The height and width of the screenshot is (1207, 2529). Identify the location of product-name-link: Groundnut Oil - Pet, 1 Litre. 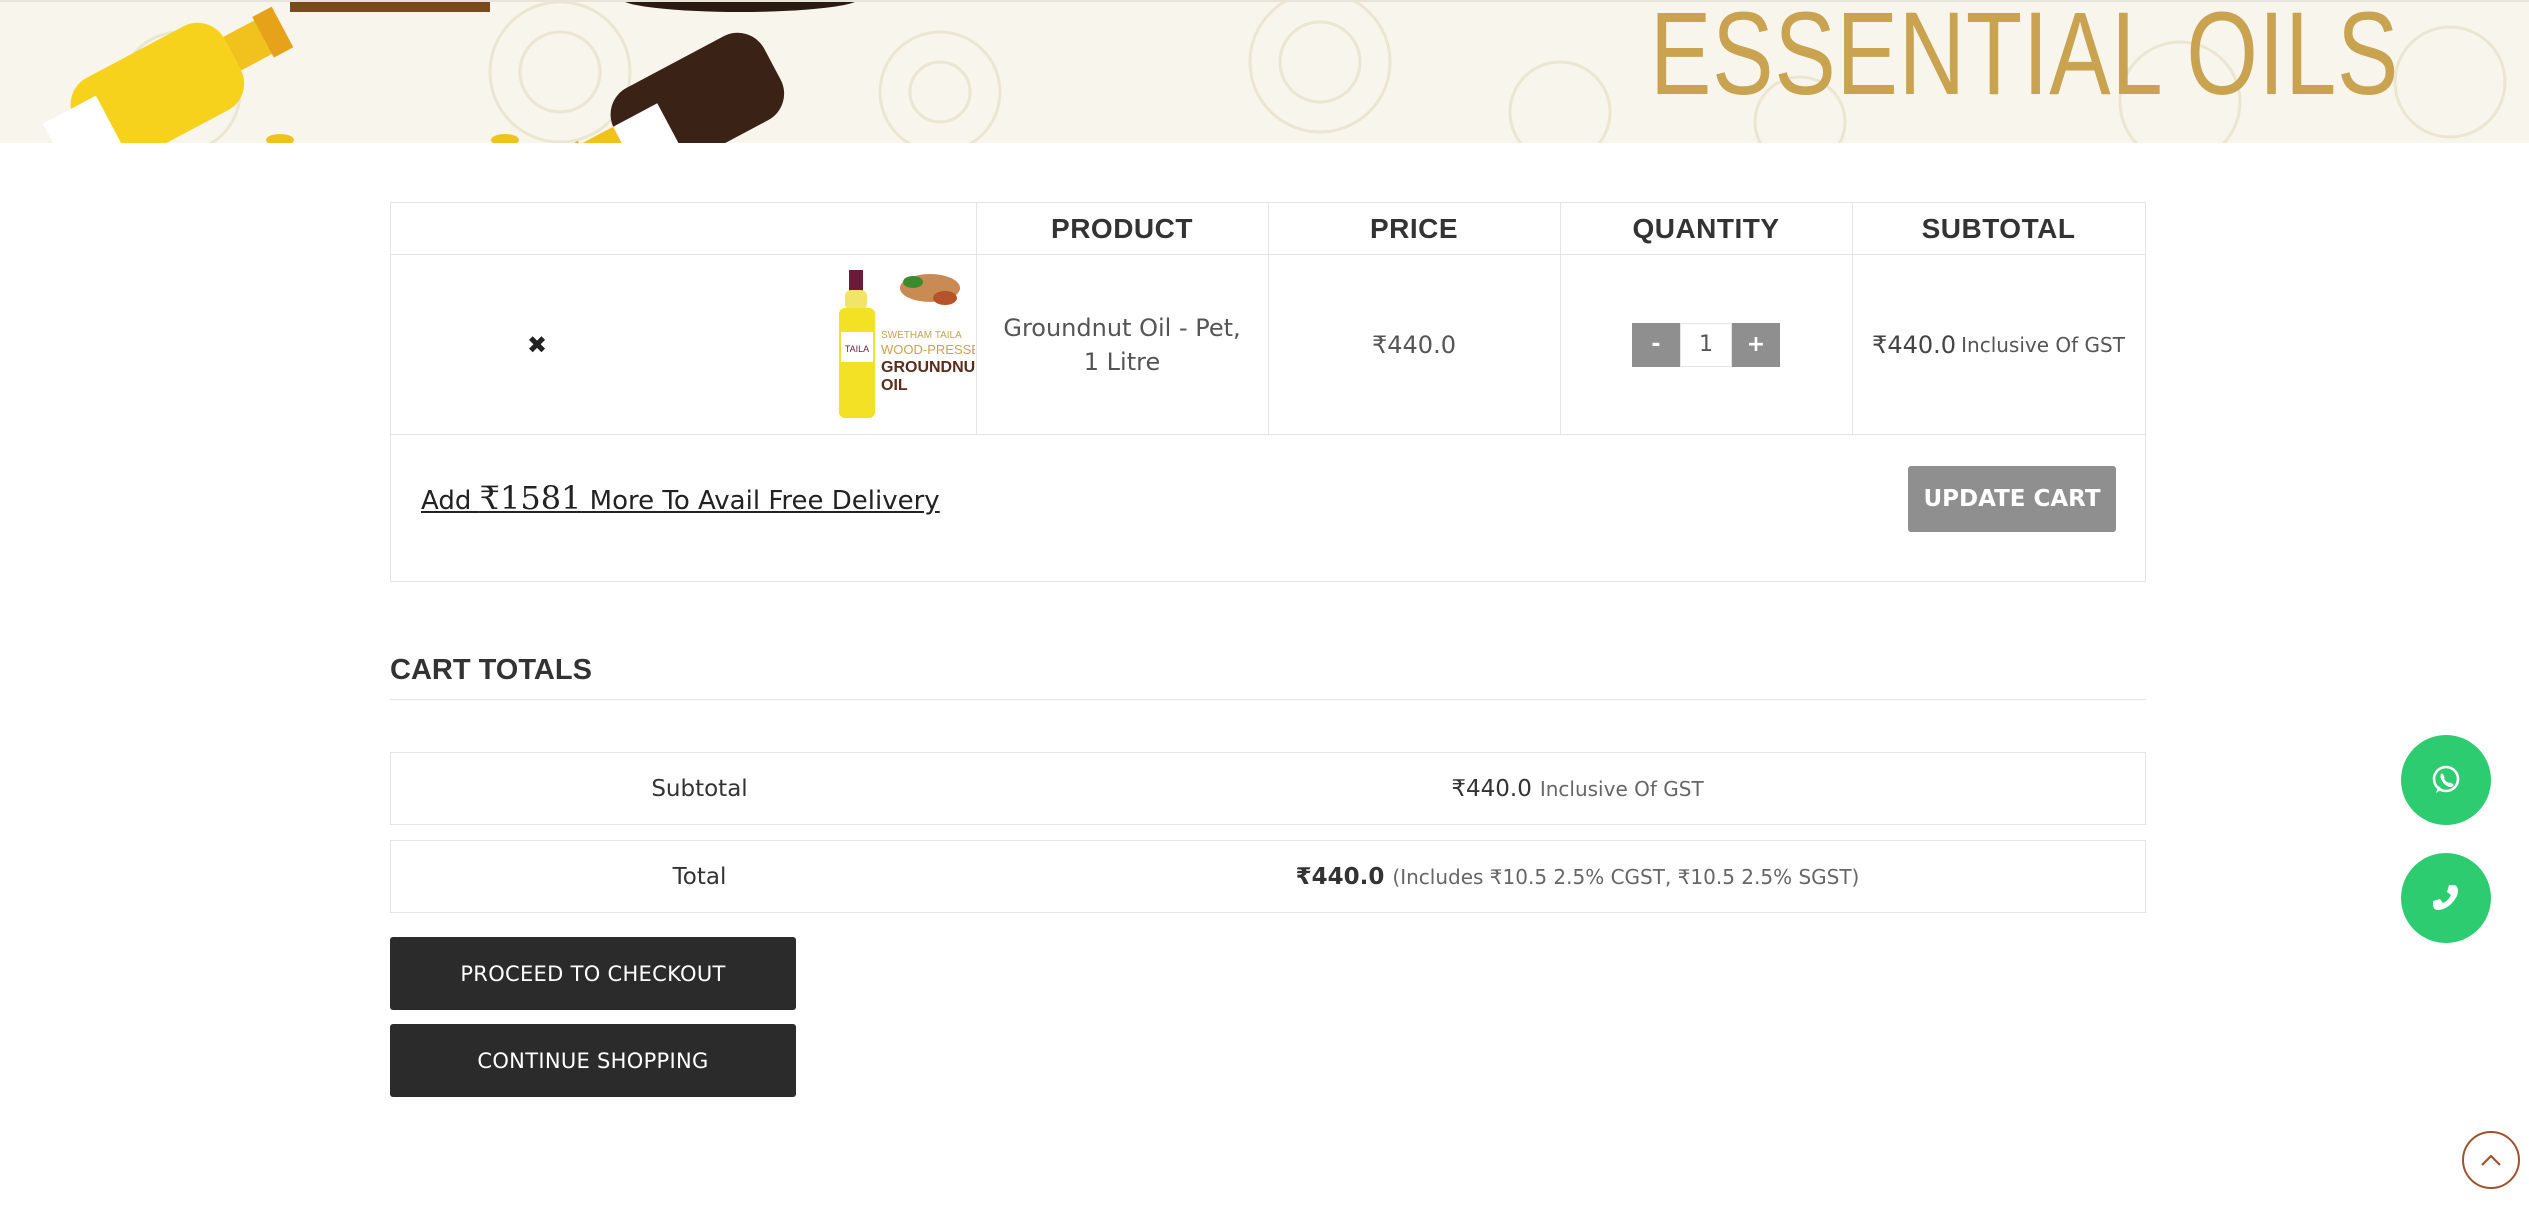
(1122, 345).